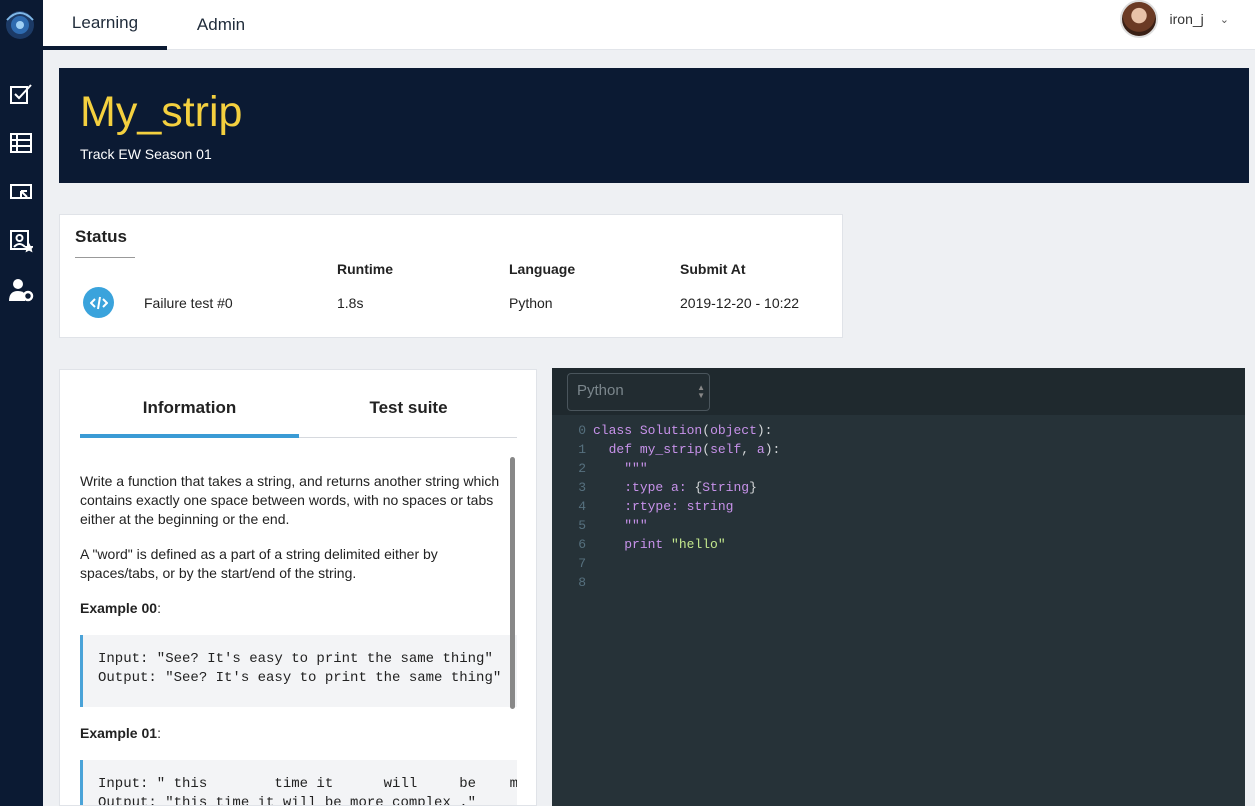 This screenshot has height=806, width=1255. Describe the element at coordinates (21, 94) in the screenshot. I see `checkbox-icon` at that location.